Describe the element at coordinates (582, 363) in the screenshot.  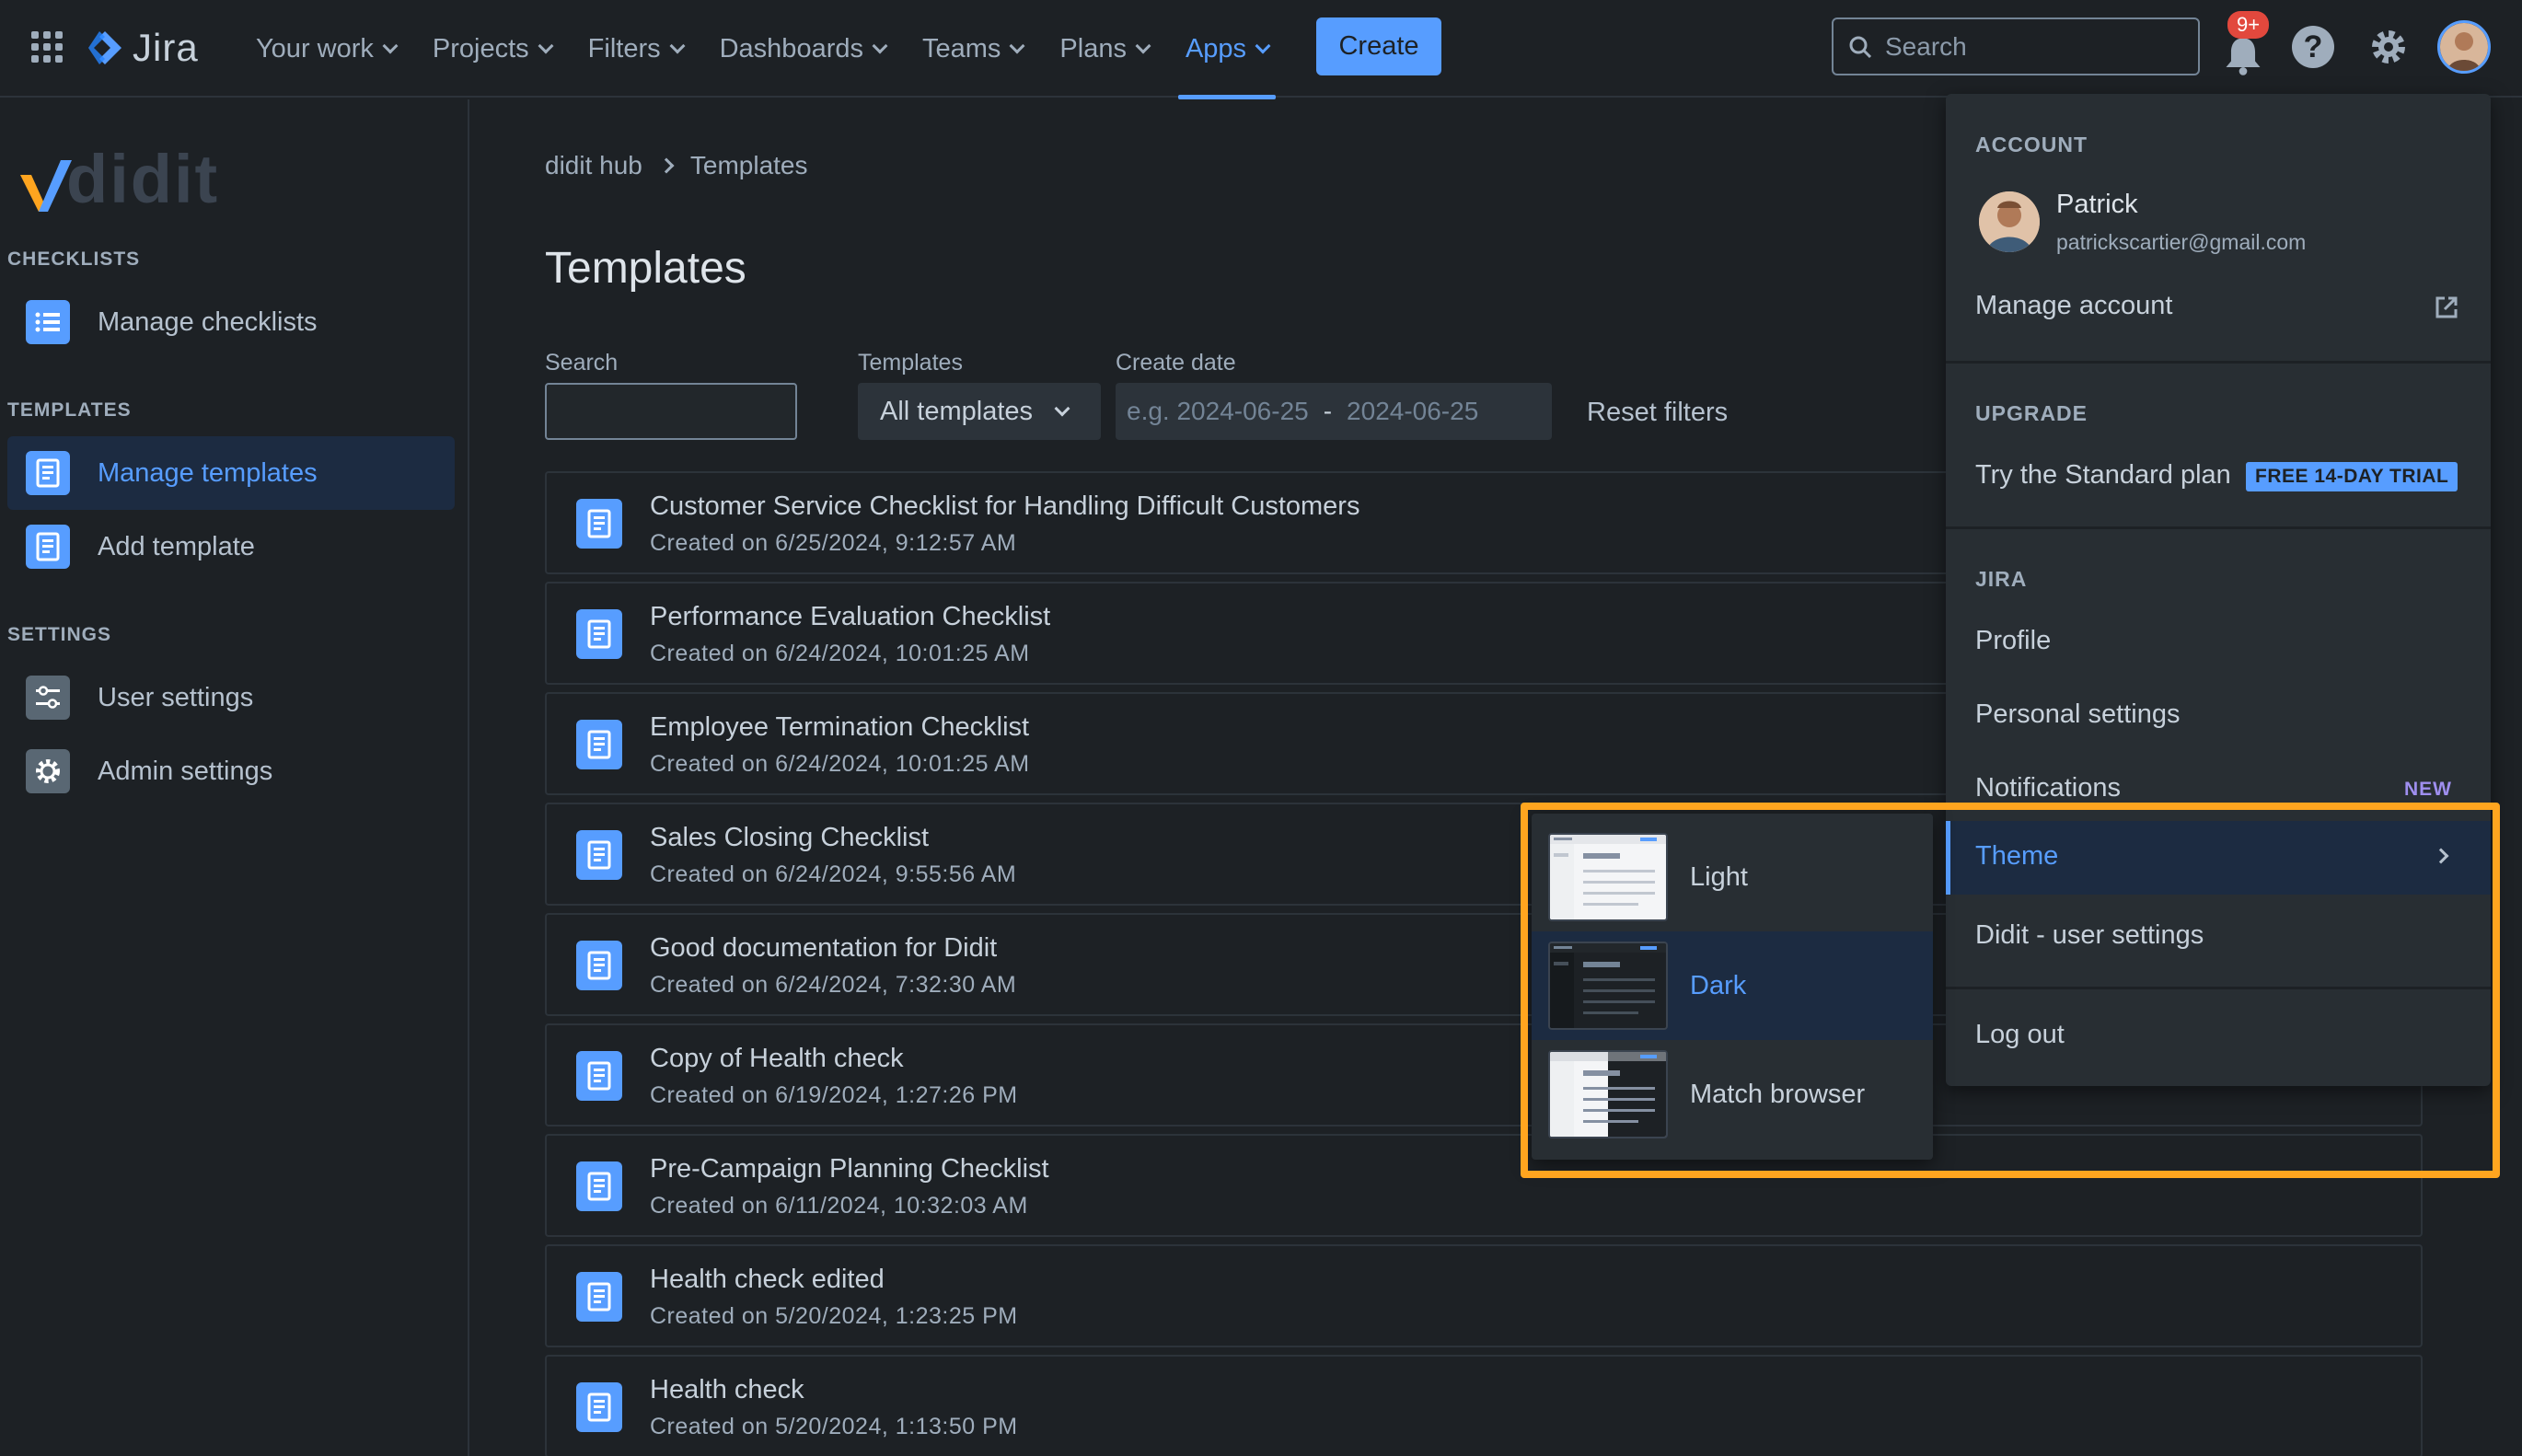
I see `search-label: Search` at that location.